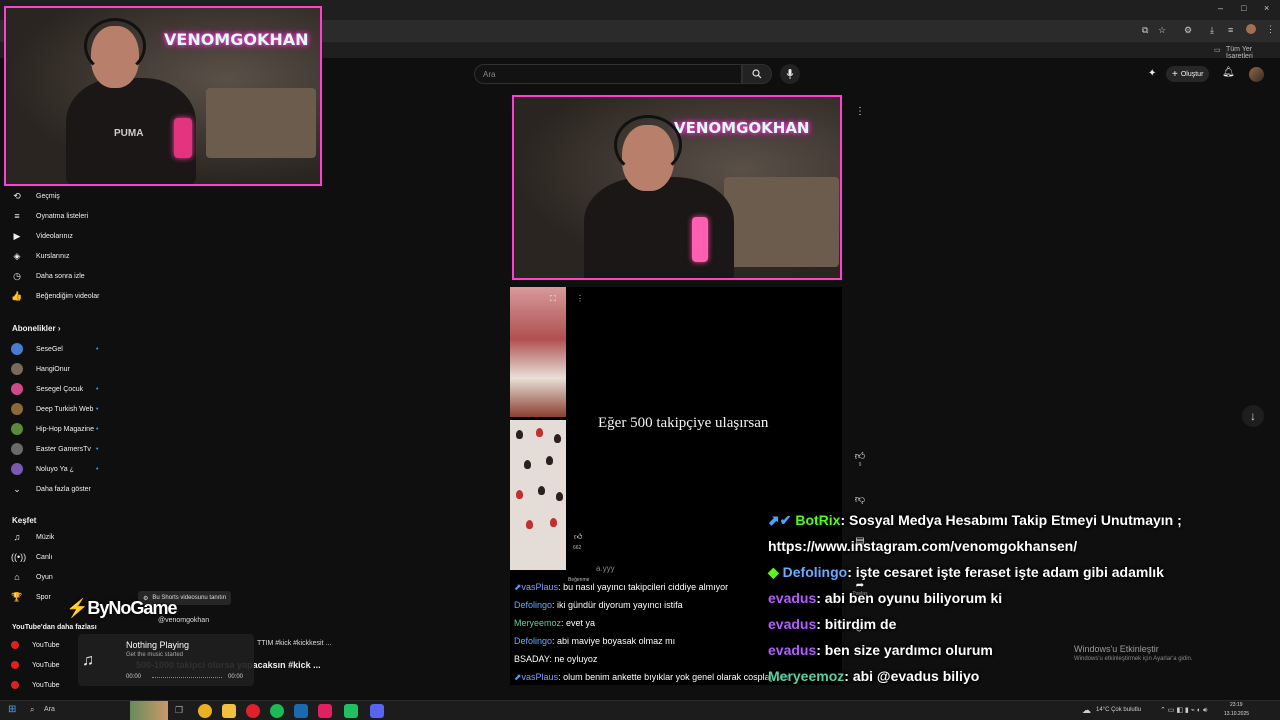  What do you see at coordinates (236, 677) in the screenshot?
I see `time-end: 00:00` at bounding box center [236, 677].